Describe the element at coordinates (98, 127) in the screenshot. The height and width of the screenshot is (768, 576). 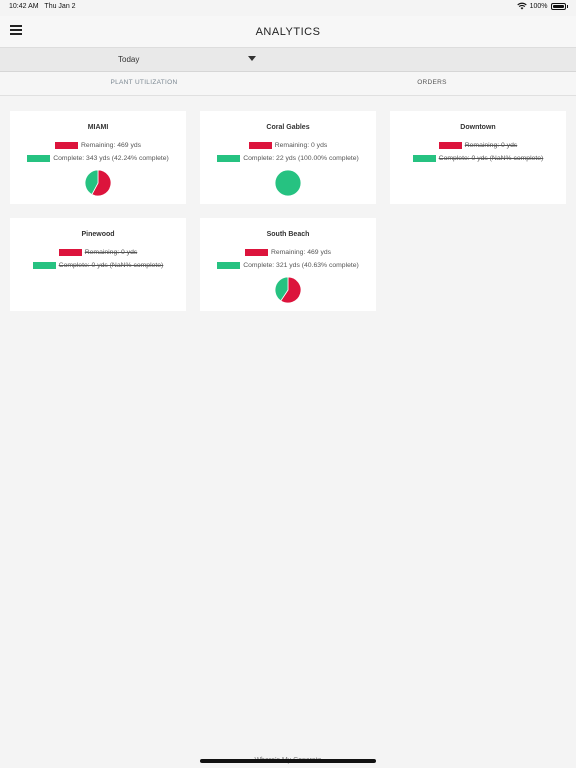
I see `card-title: MIAMI` at that location.